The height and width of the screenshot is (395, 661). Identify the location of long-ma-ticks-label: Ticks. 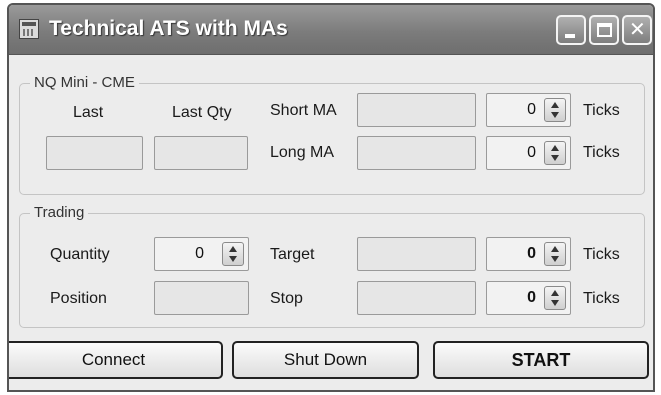
(601, 152).